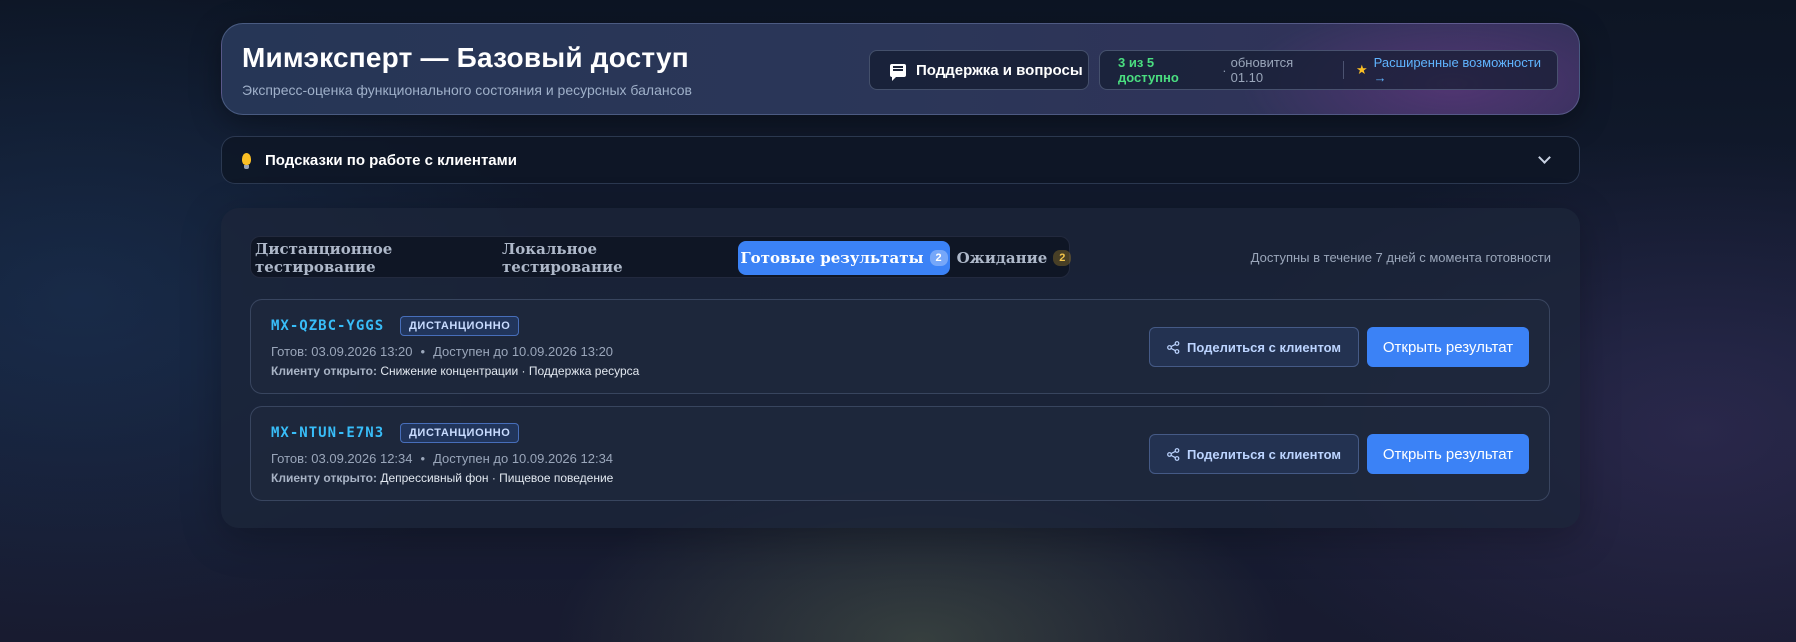 This screenshot has width=1796, height=642. What do you see at coordinates (497, 478) in the screenshot?
I see `client-visible-items: Депрессивный фон · Пищевое поведение` at bounding box center [497, 478].